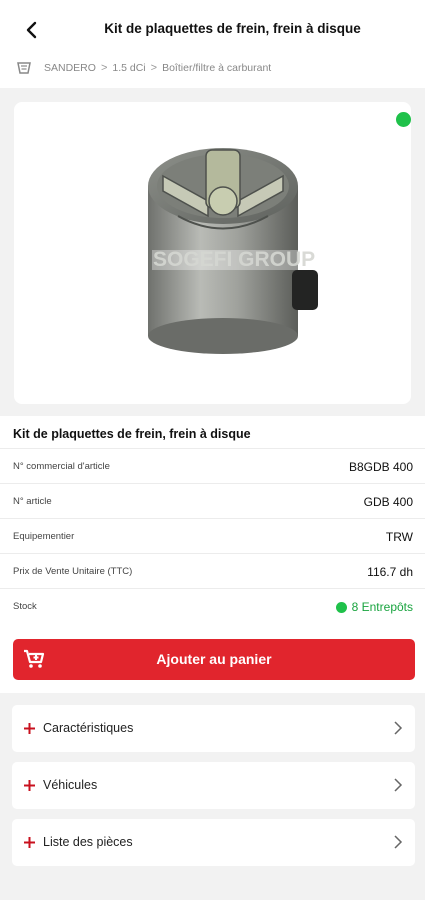 Image resolution: width=425 pixels, height=900 pixels. I want to click on spec-row-article-number: N° article GDB 400, so click(212, 500).